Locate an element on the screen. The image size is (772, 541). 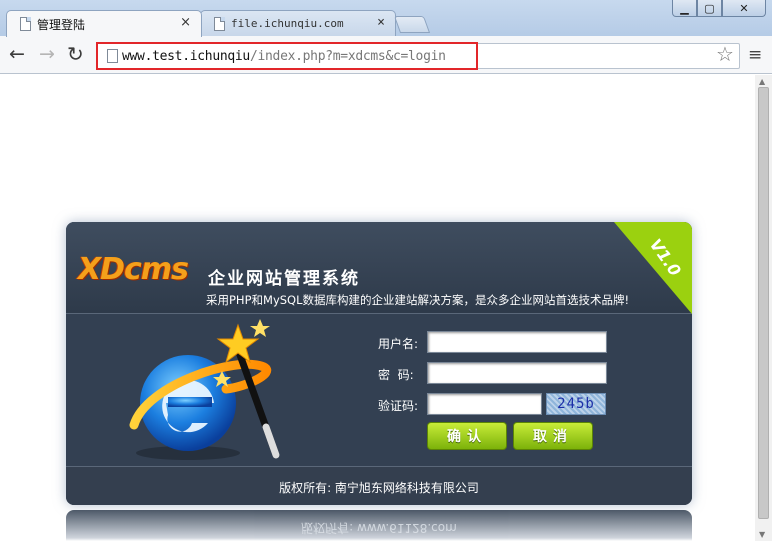
url-highlight-box is located at coordinates (287, 56).